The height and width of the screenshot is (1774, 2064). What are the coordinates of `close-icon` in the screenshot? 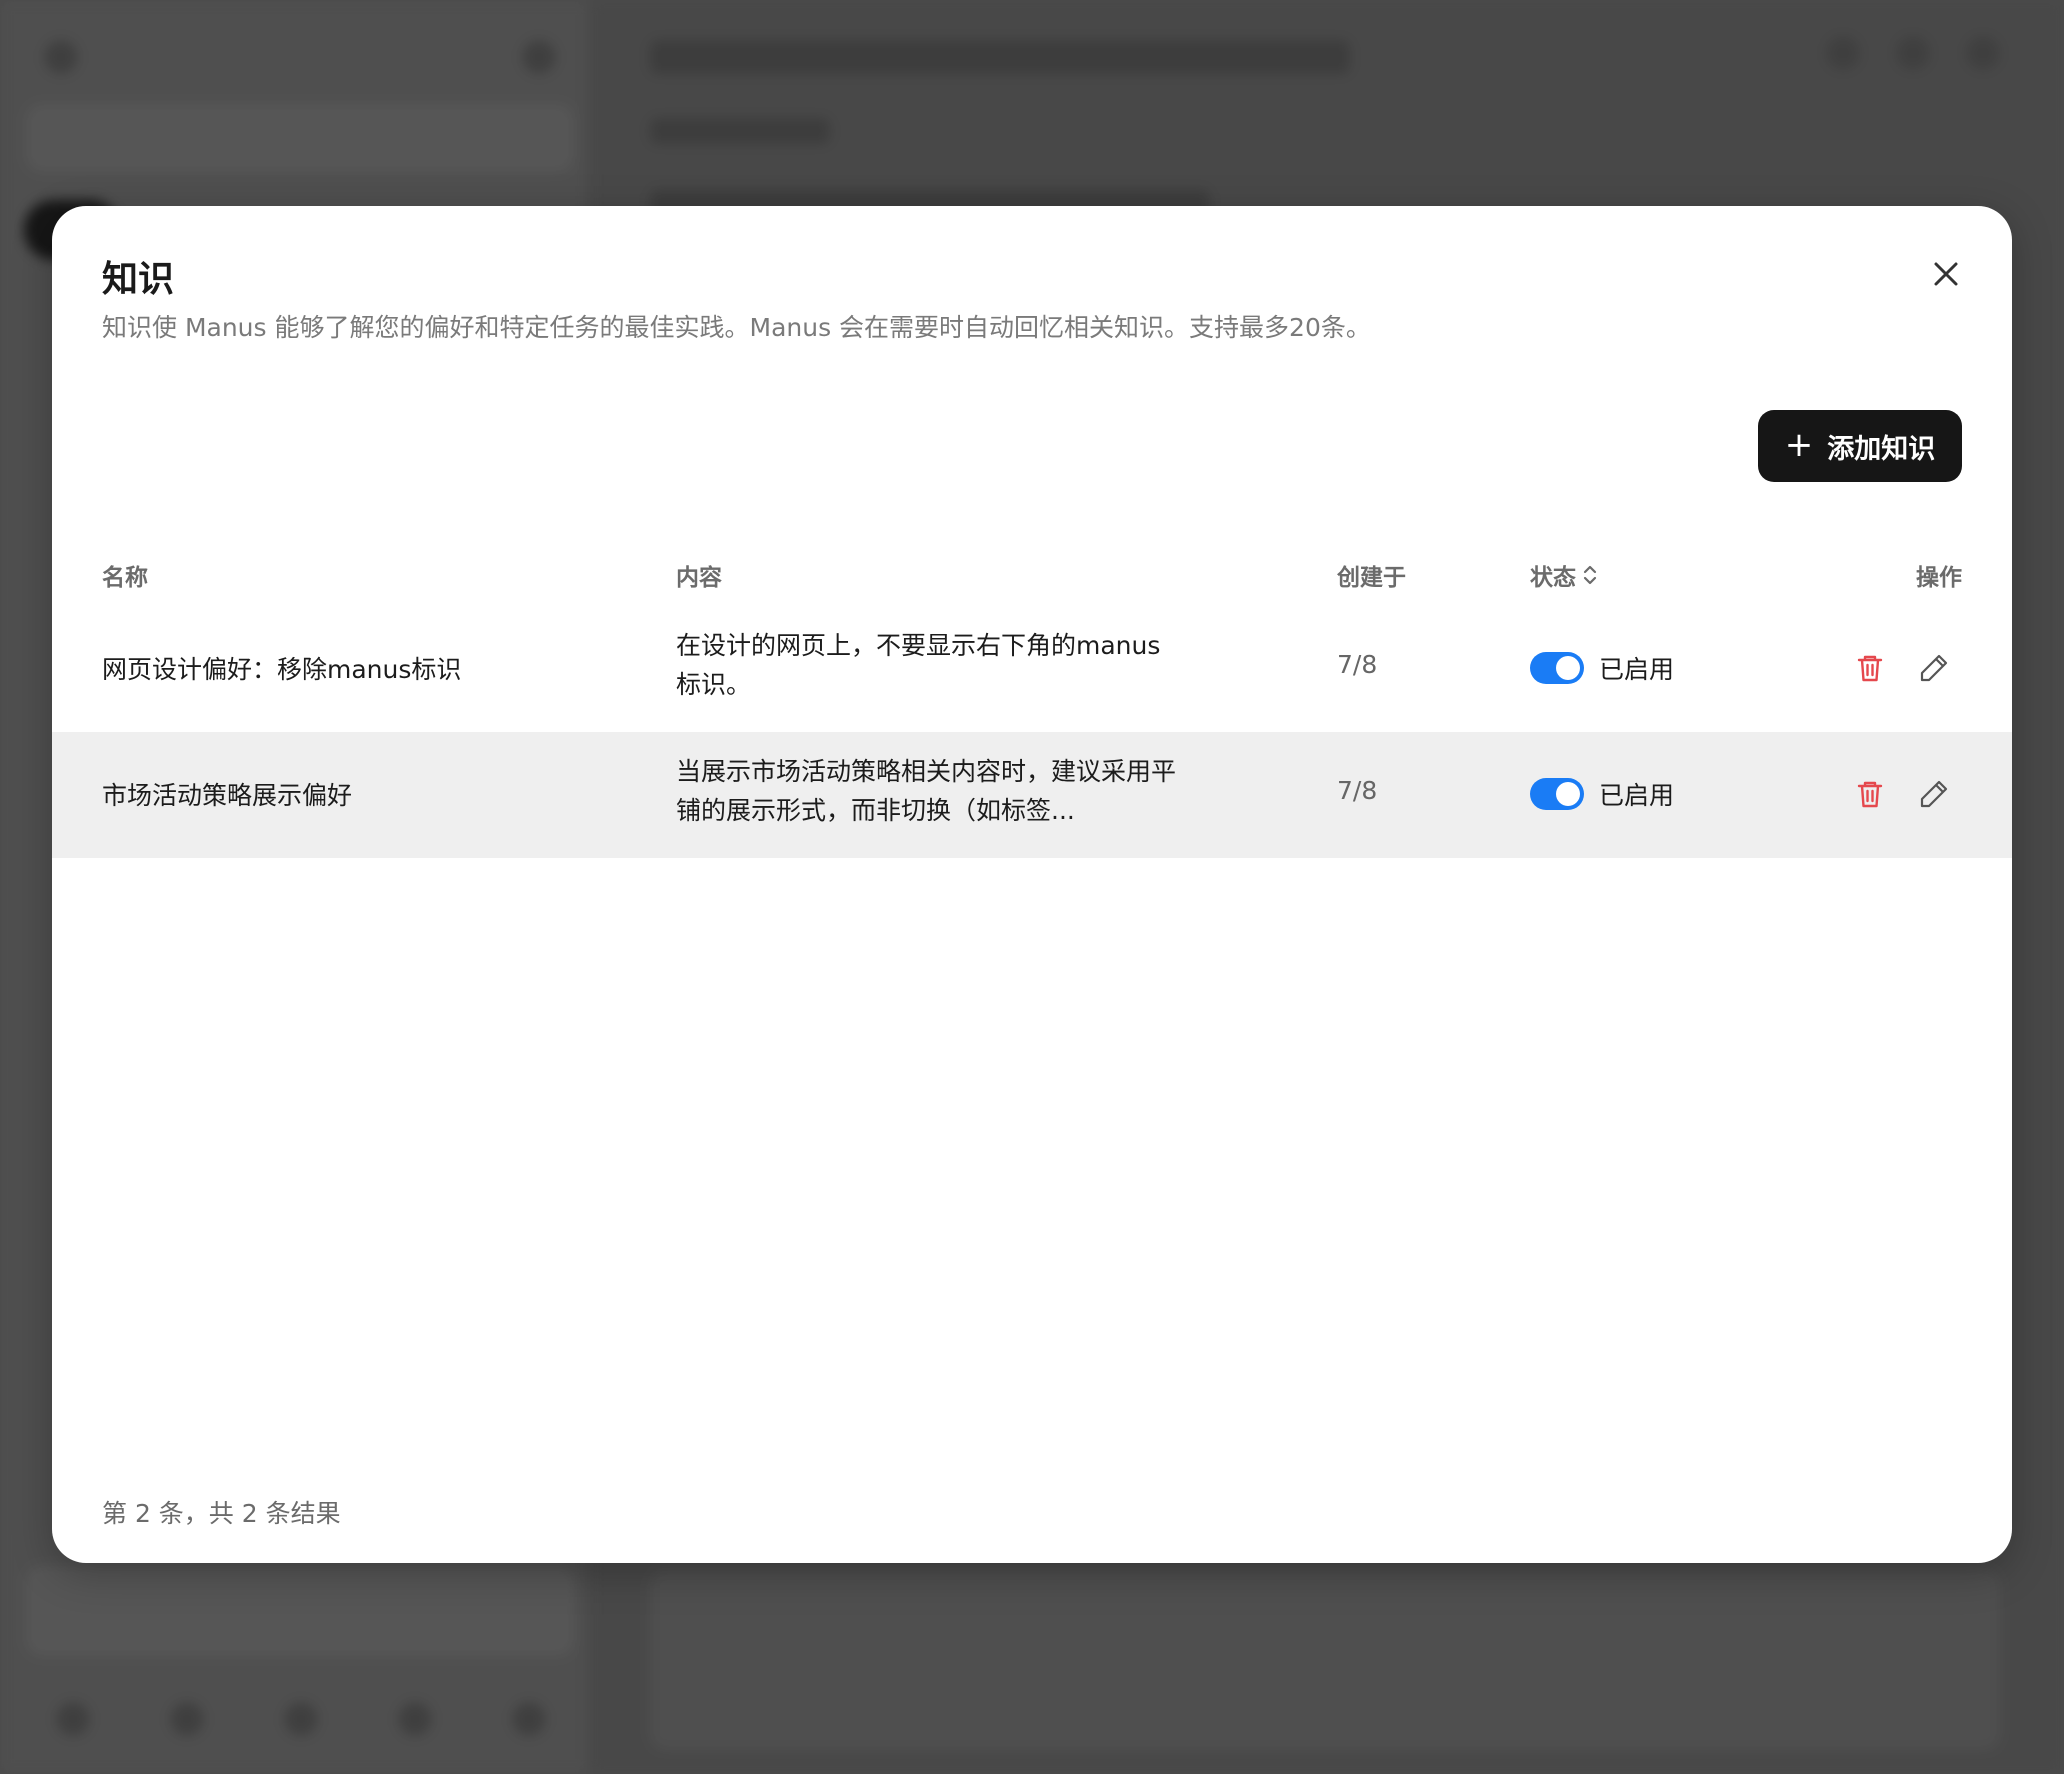 It's located at (1946, 274).